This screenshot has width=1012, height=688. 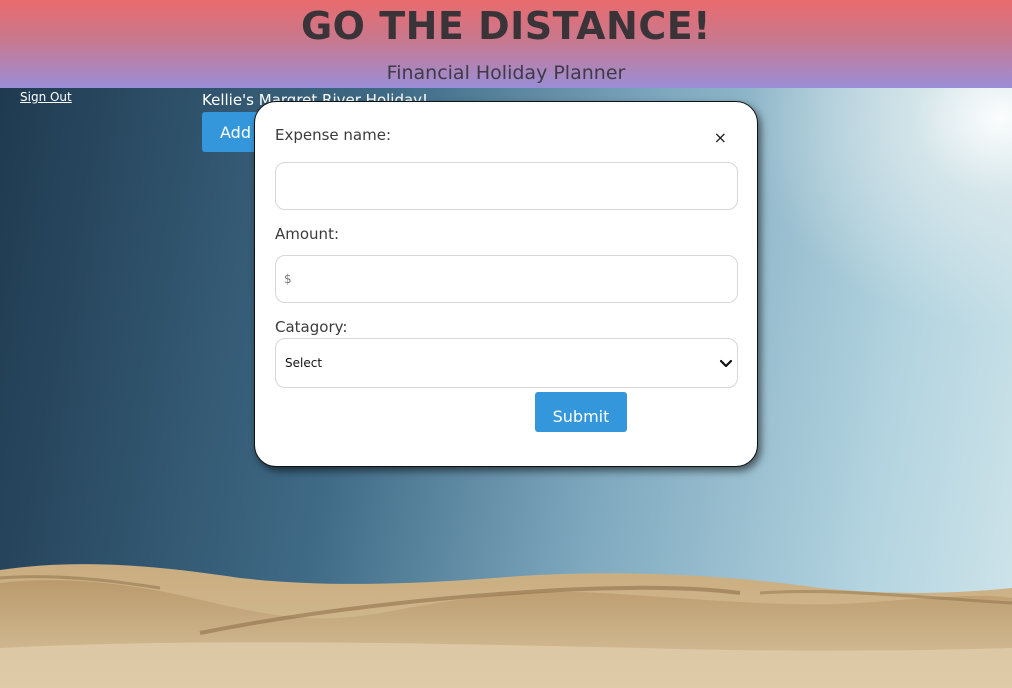 What do you see at coordinates (333, 135) in the screenshot?
I see `expense-name-label: Expense name:` at bounding box center [333, 135].